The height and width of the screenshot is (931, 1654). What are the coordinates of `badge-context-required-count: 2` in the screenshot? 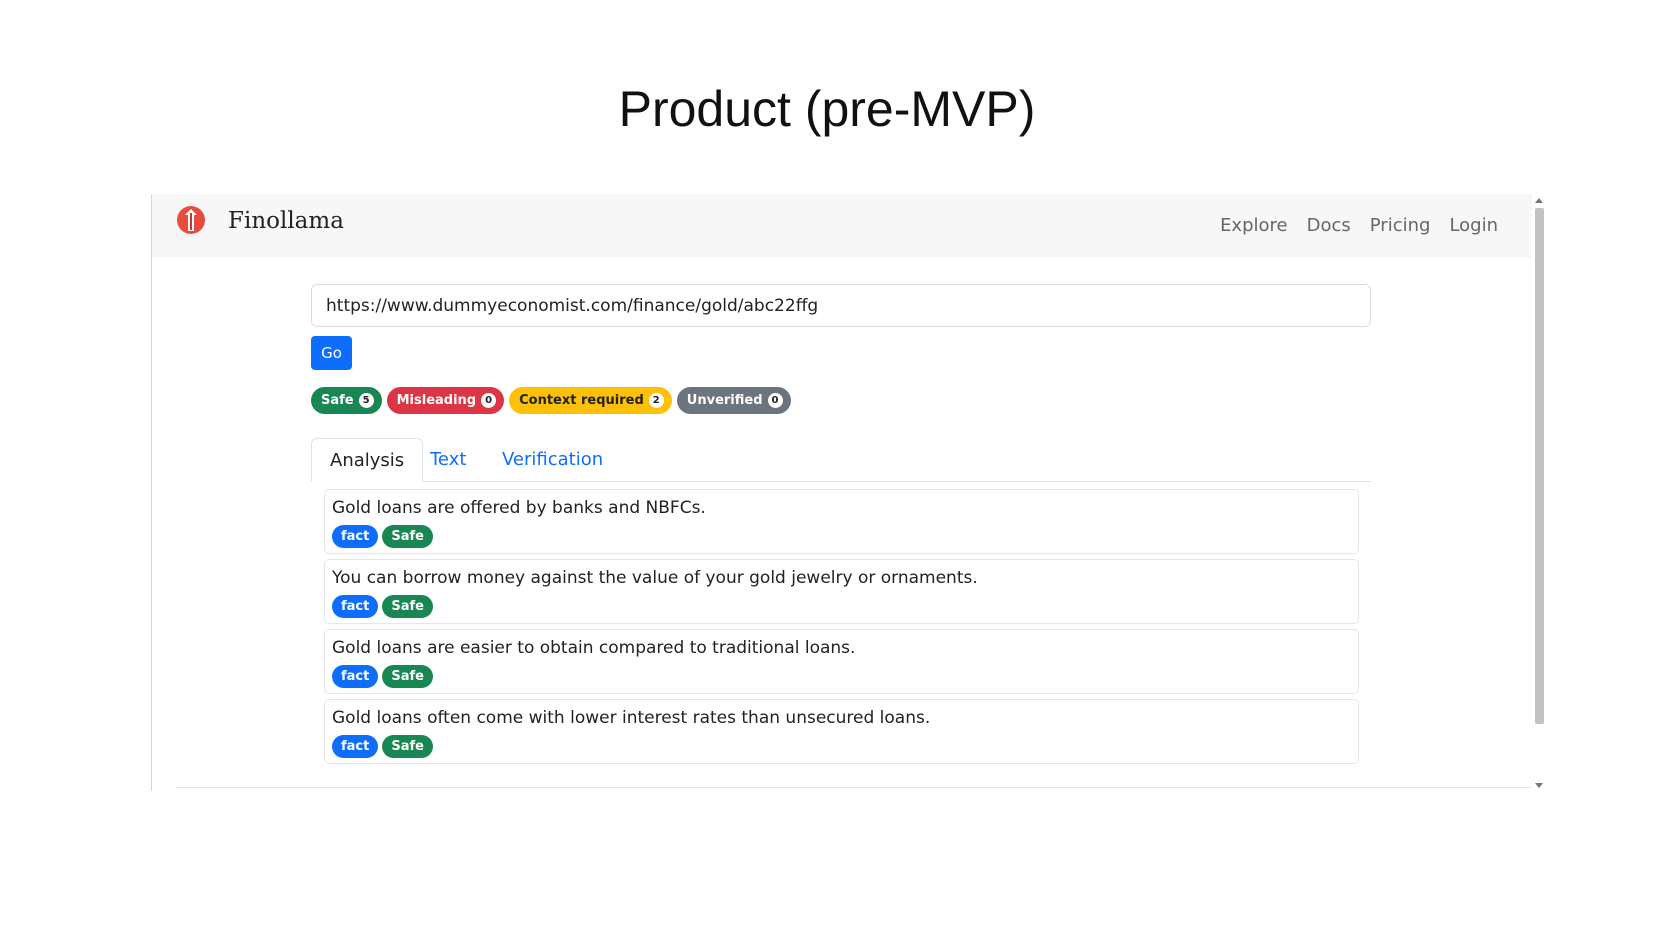 It's located at (656, 400).